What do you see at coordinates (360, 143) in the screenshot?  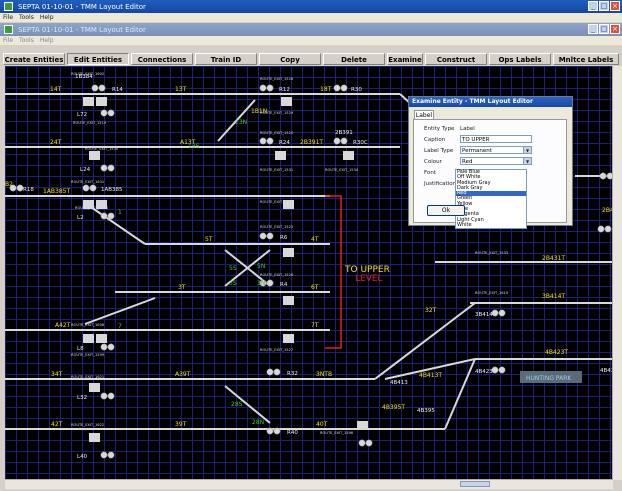 I see `signal-label: R30C` at bounding box center [360, 143].